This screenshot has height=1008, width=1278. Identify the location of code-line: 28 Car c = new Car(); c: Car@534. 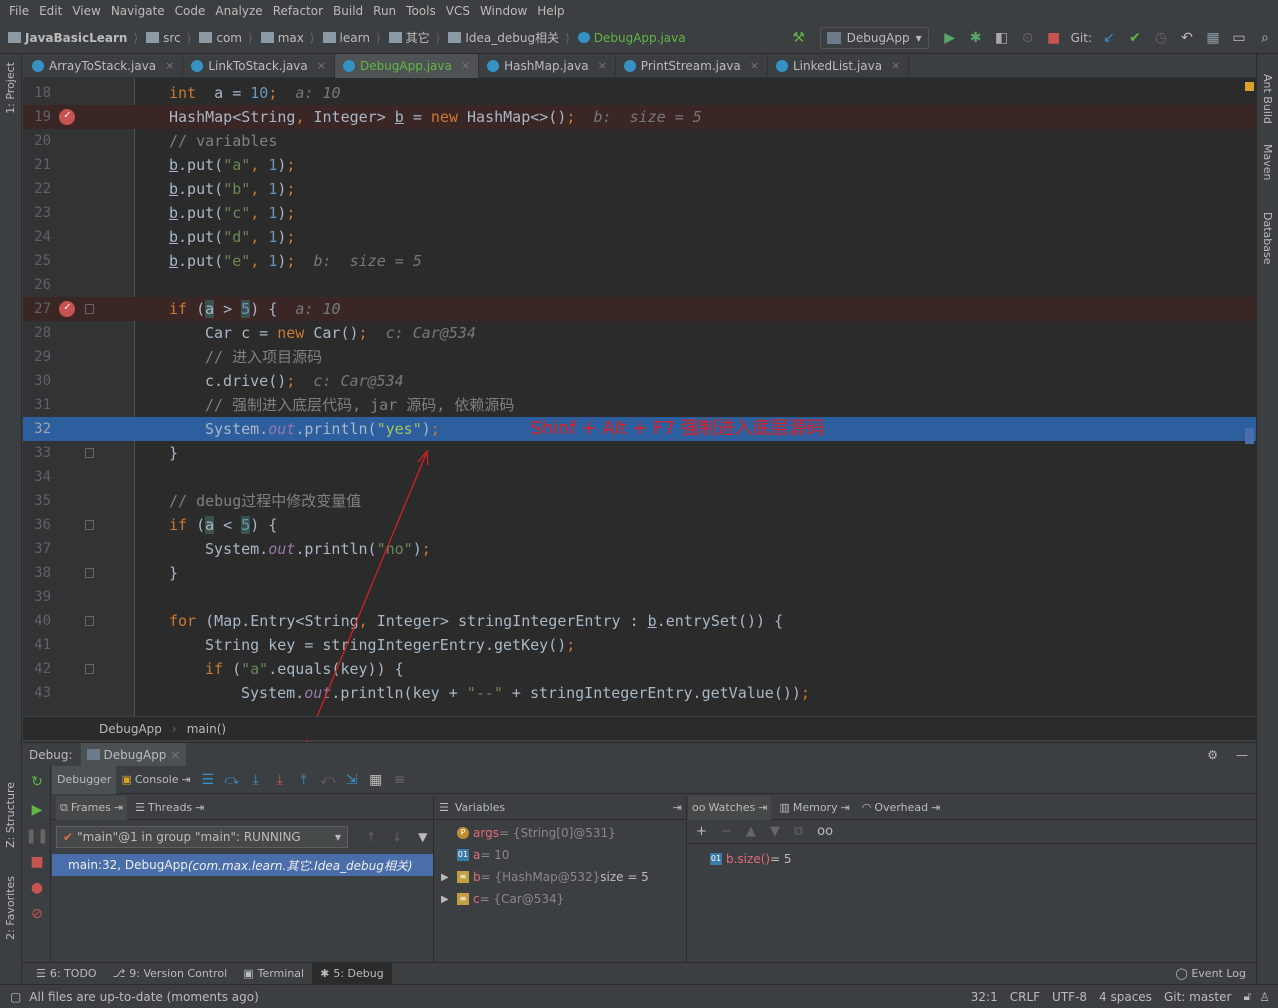
(639, 333).